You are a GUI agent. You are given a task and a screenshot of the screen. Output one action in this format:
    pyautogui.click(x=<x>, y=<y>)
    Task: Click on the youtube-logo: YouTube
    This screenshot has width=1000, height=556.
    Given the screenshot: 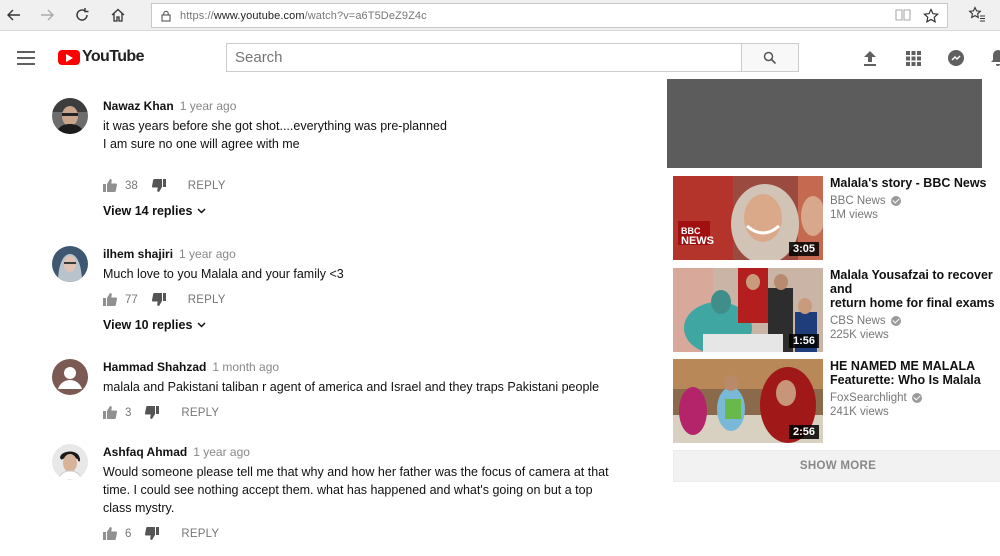 What is the action you would take?
    pyautogui.click(x=101, y=57)
    